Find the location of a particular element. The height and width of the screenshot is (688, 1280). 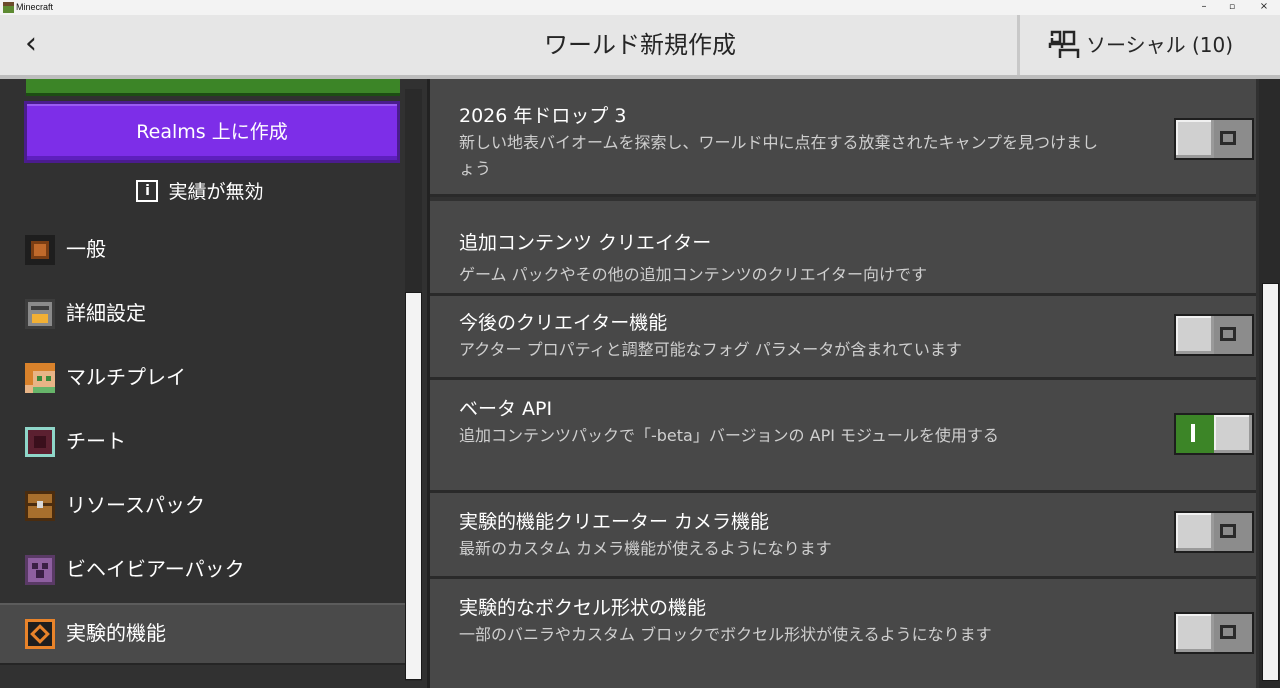

sidebar-item-general: 一般 is located at coordinates (202, 250).